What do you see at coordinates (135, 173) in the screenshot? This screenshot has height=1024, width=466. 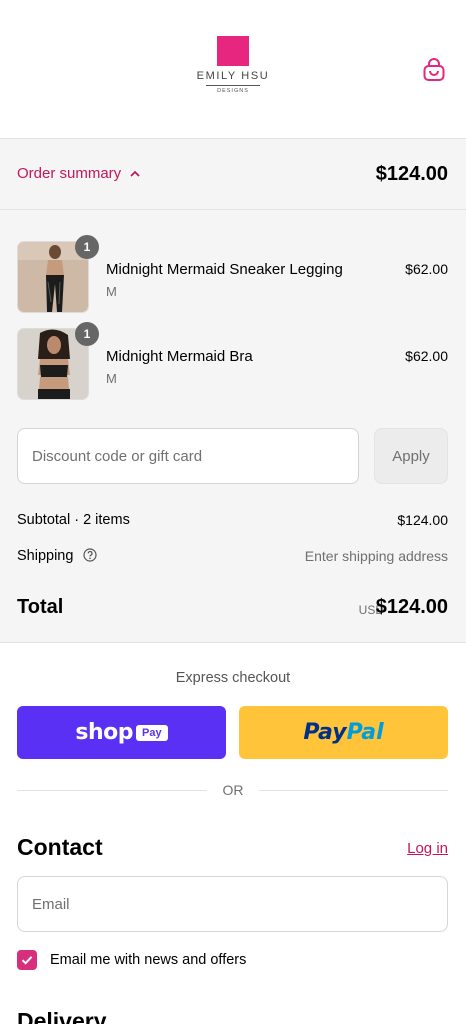 I see `chevron-up-icon` at bounding box center [135, 173].